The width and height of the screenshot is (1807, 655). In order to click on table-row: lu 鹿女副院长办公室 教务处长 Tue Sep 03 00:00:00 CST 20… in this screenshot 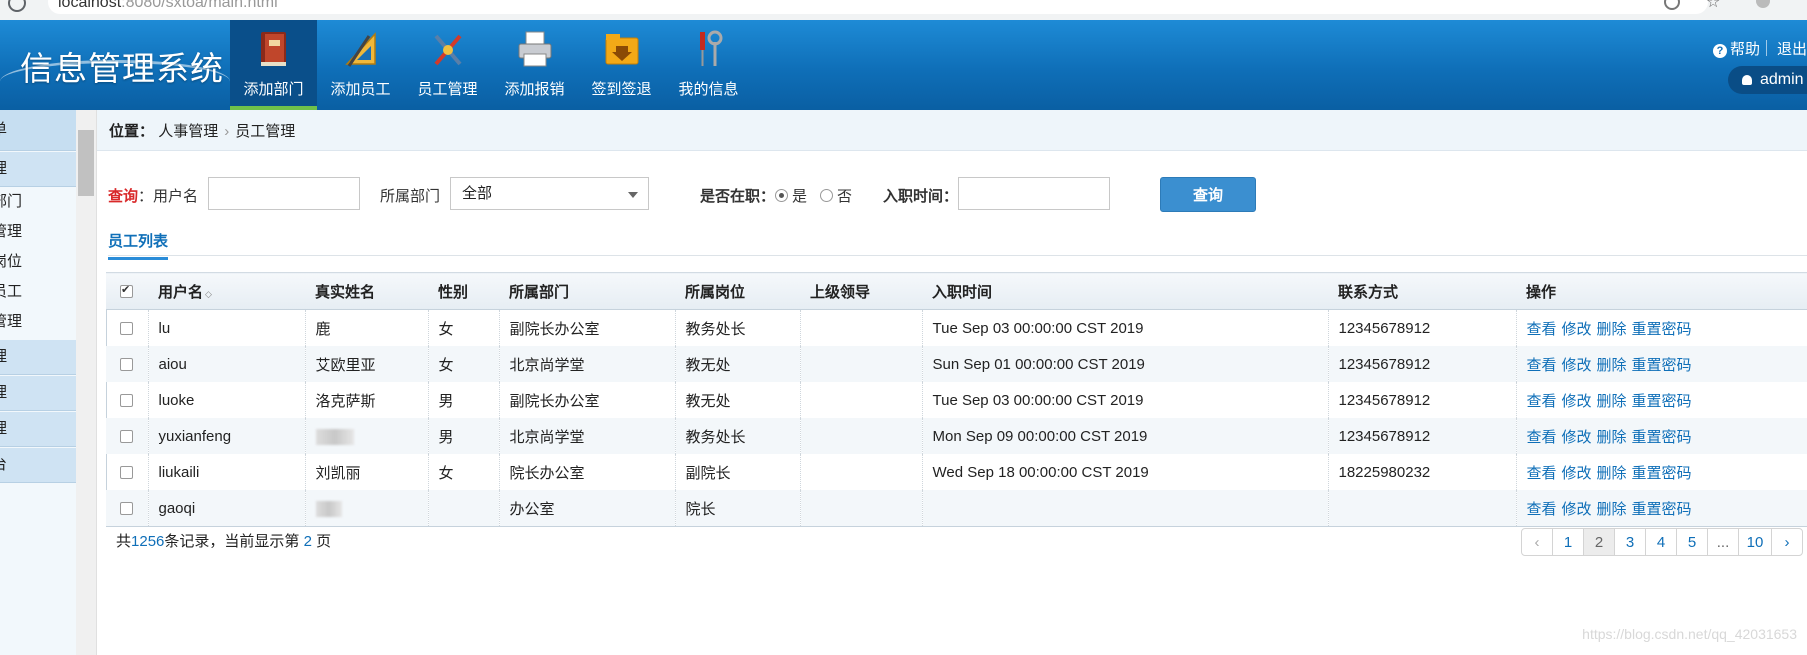, I will do `click(956, 327)`.